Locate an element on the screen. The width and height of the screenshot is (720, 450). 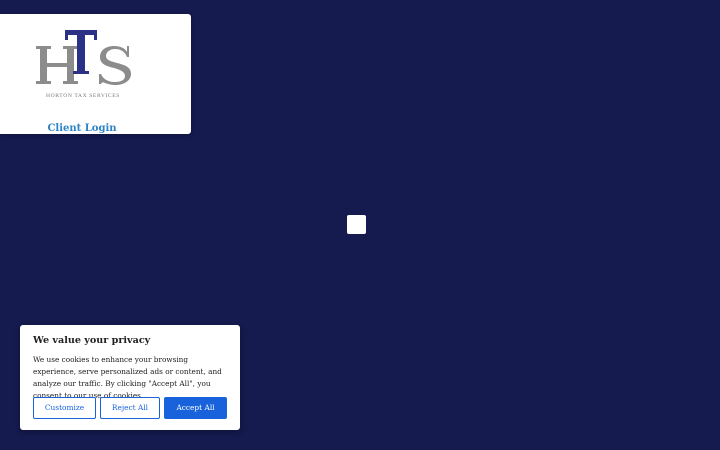
cookie-banner-actions: Customize Reject All Accept All is located at coordinates (130, 408).